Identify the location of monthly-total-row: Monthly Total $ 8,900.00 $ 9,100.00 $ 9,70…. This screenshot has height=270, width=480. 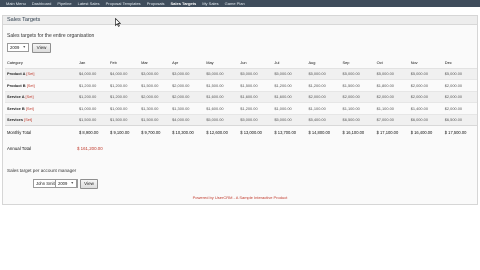
(241, 132).